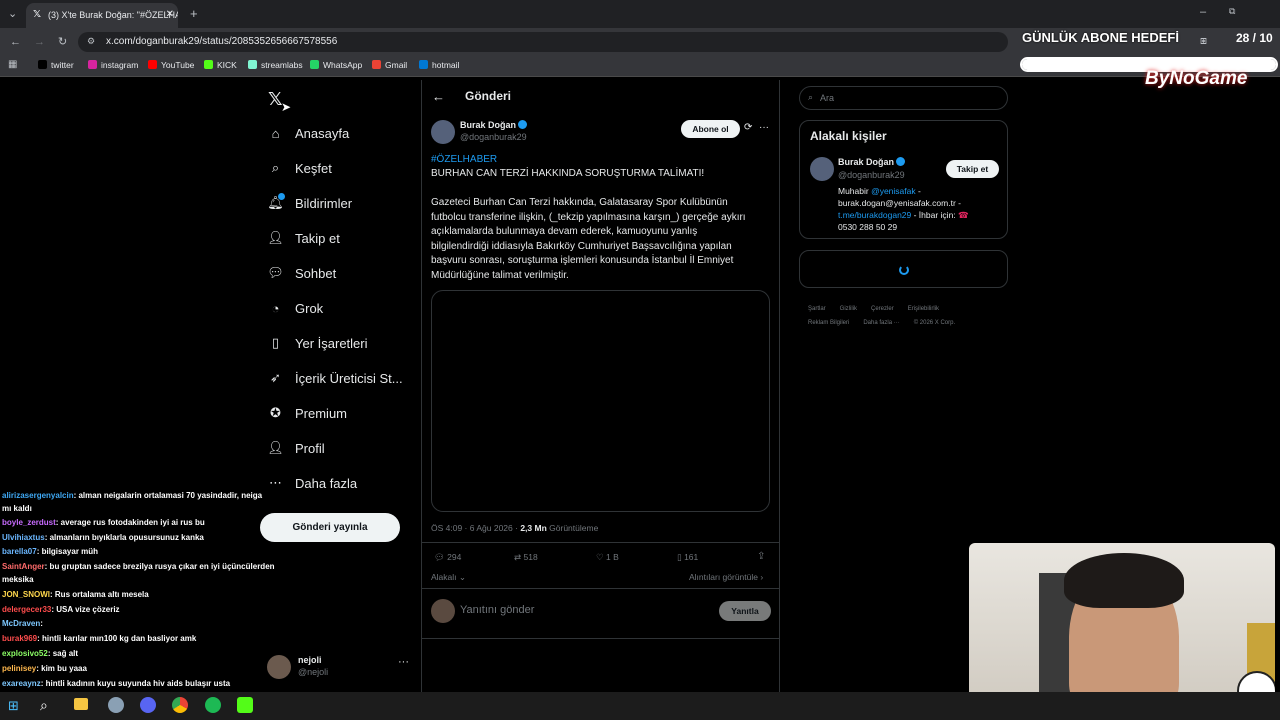 Image resolution: width=1280 pixels, height=720 pixels. Describe the element at coordinates (295, 308) in the screenshot. I see `nav-item-5: ◔ Grok` at that location.